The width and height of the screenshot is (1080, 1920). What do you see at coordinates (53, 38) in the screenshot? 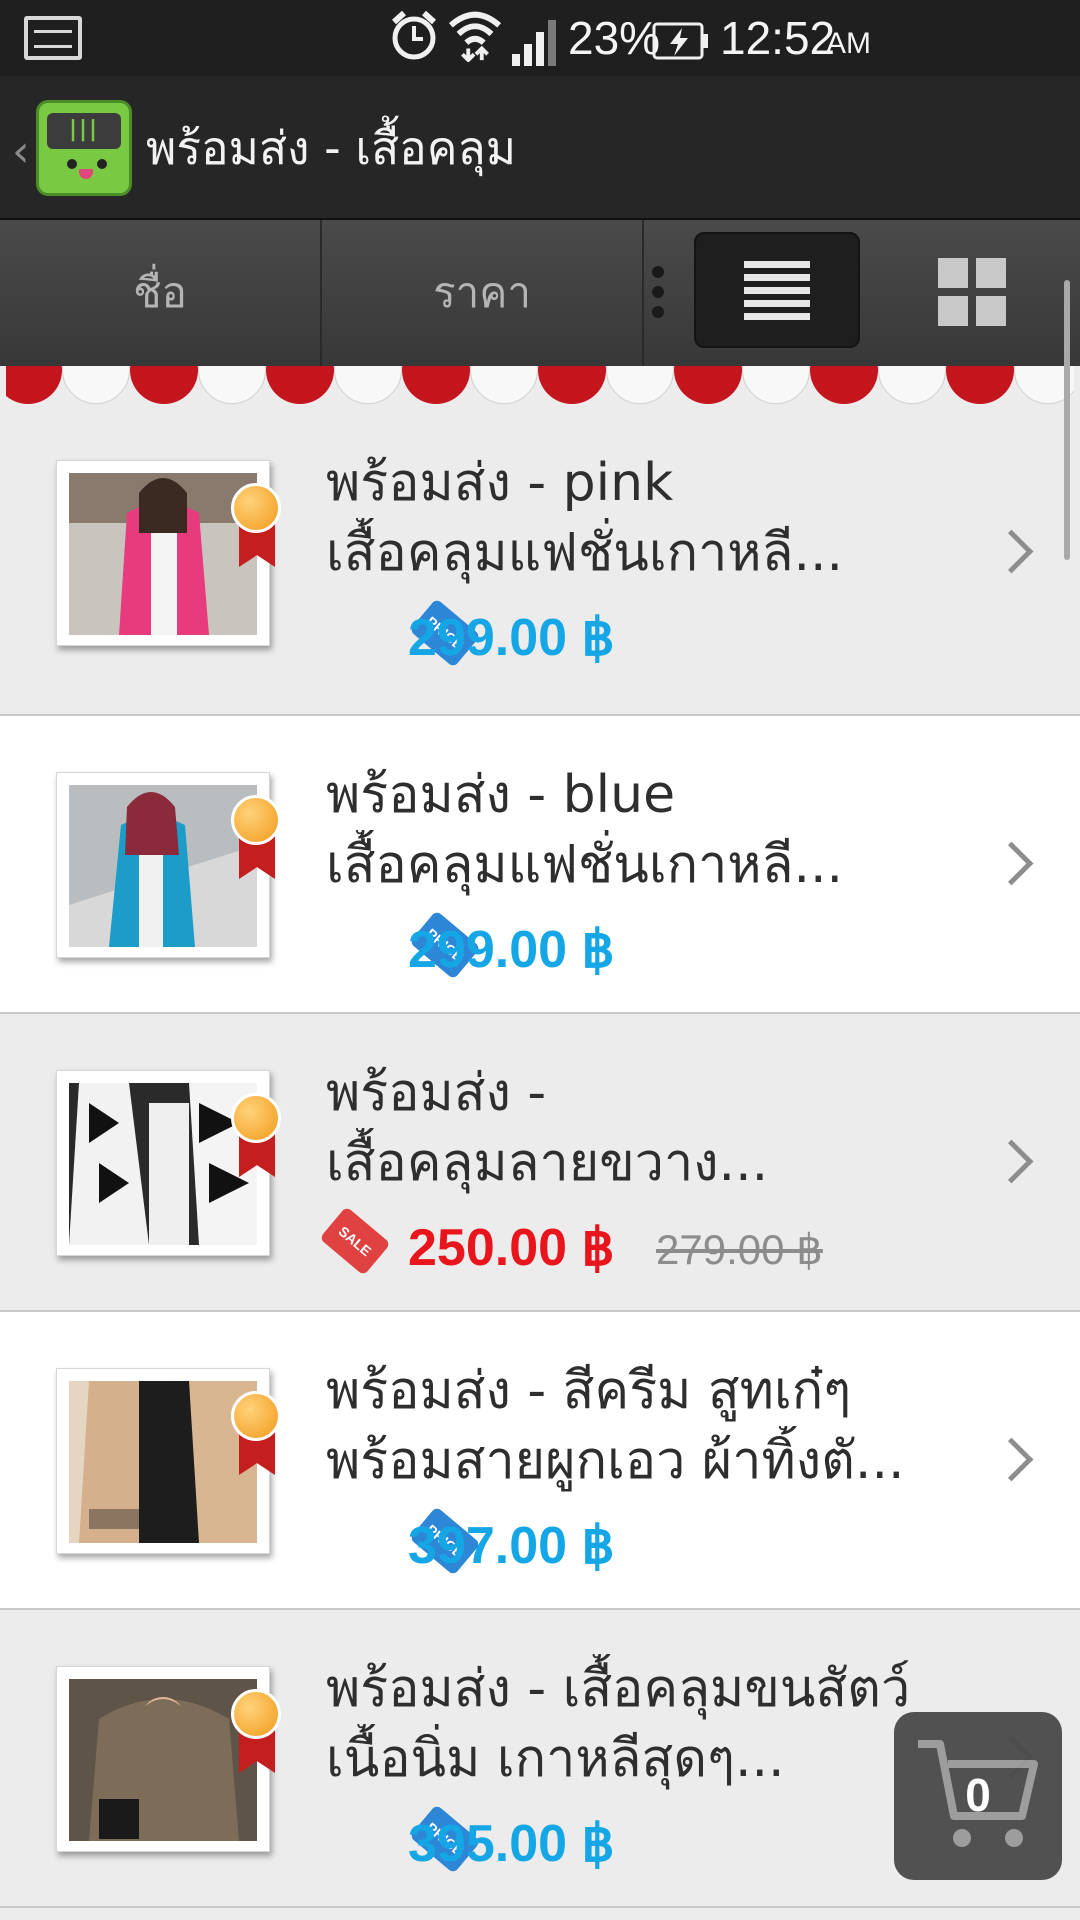
I see `screenshot-notification-icon` at bounding box center [53, 38].